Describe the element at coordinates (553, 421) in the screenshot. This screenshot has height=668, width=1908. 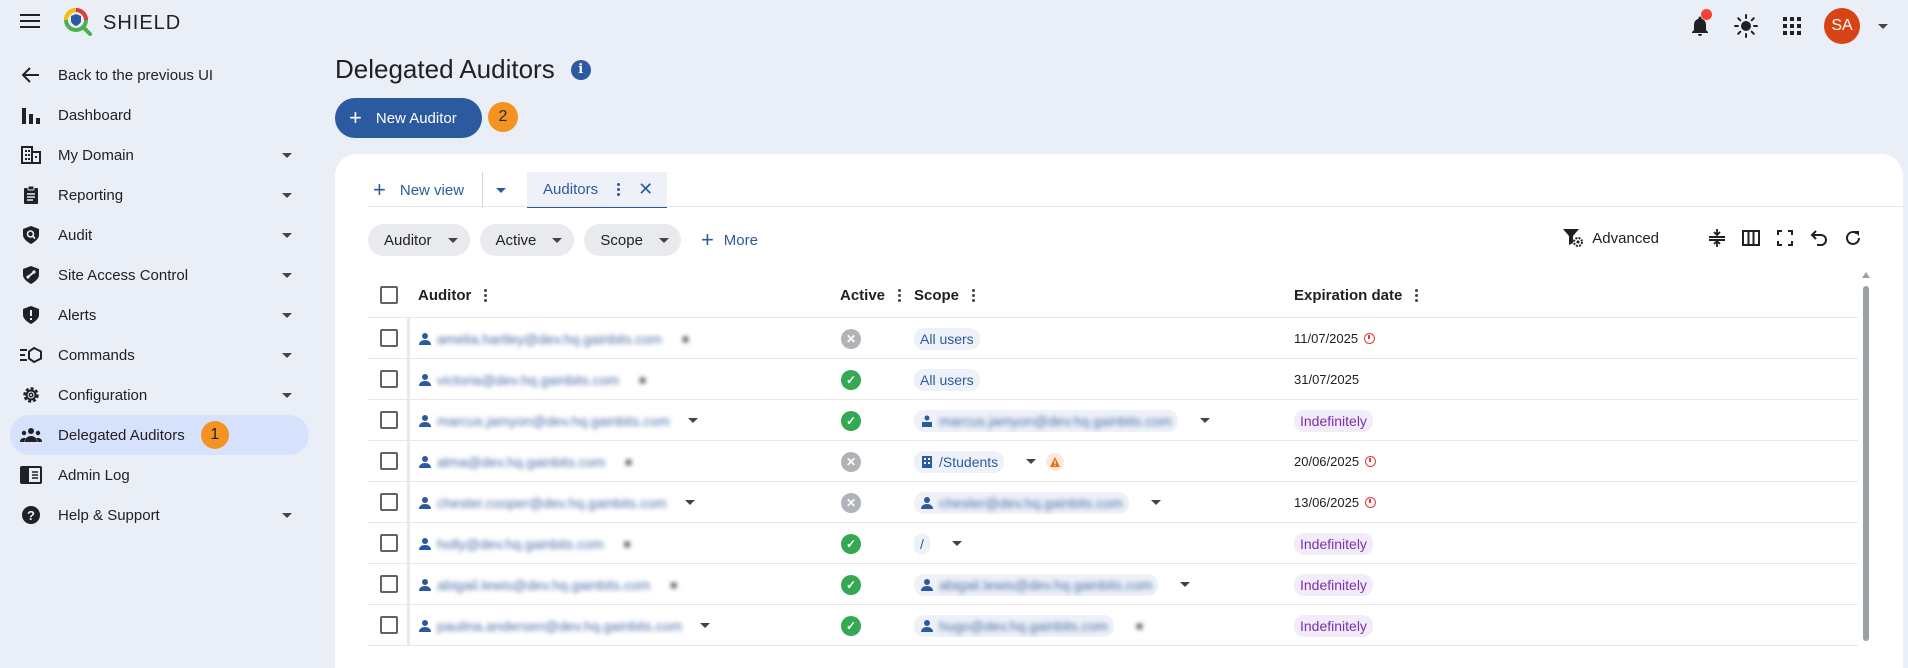
I see `auditor-email: marcus.jamyon@dev.hq.gainbits.com` at that location.